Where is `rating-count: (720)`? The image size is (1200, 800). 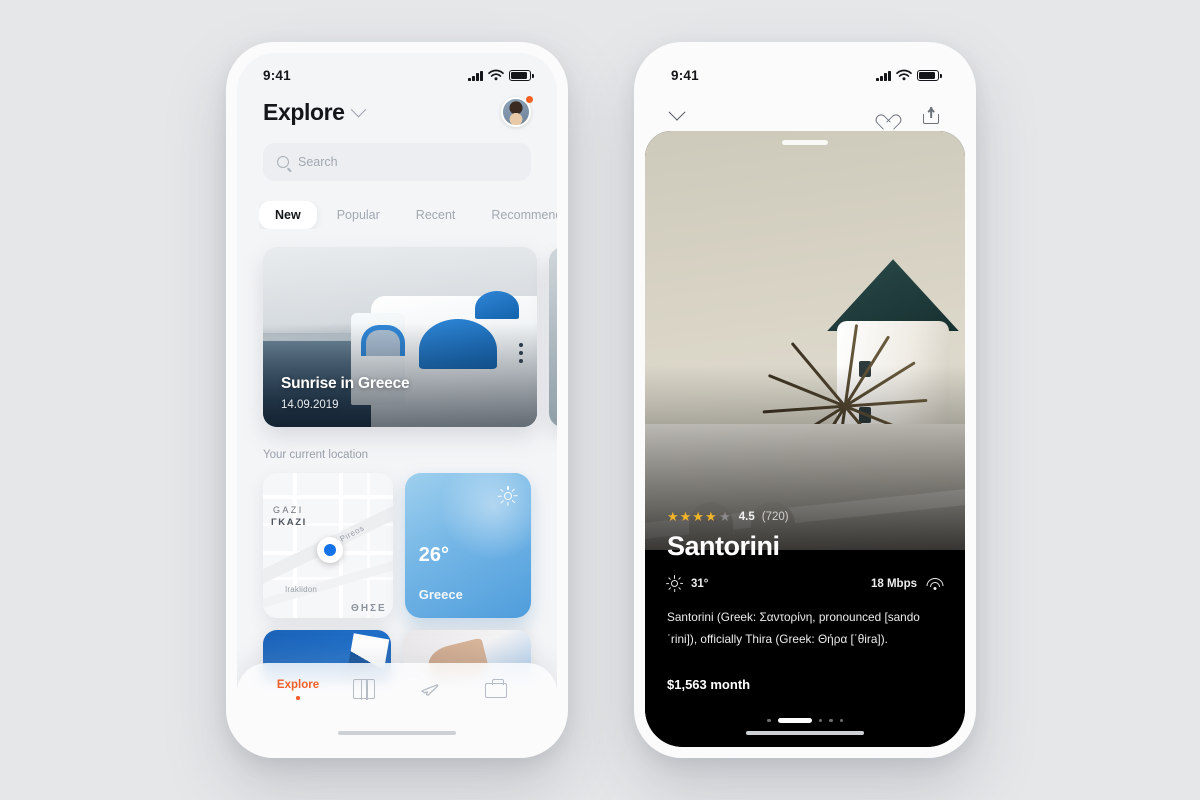 rating-count: (720) is located at coordinates (775, 517).